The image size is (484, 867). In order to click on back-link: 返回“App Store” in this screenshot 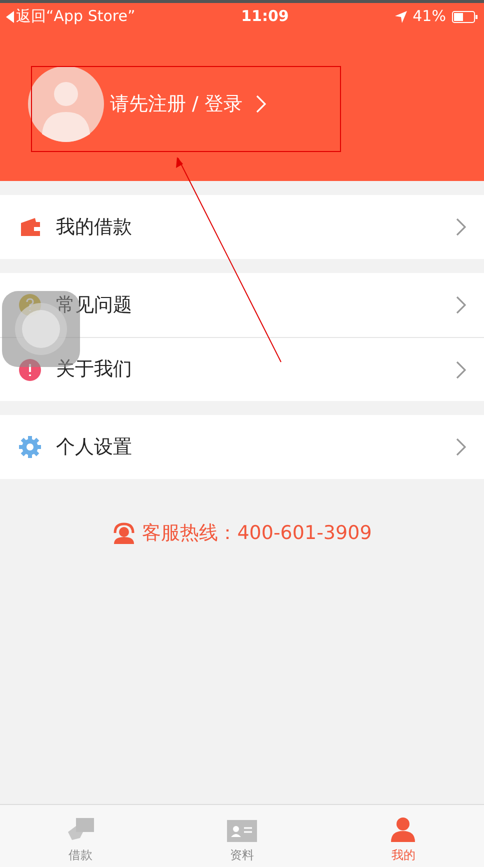, I will do `click(71, 16)`.